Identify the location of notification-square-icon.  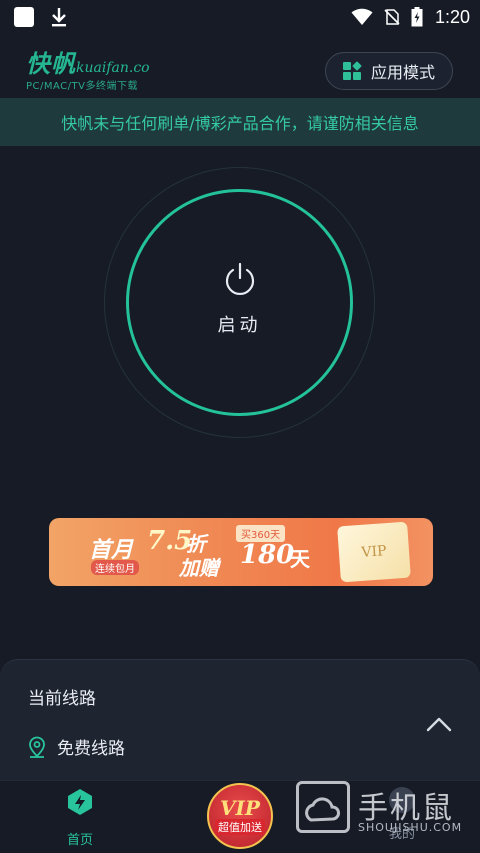
(24, 17).